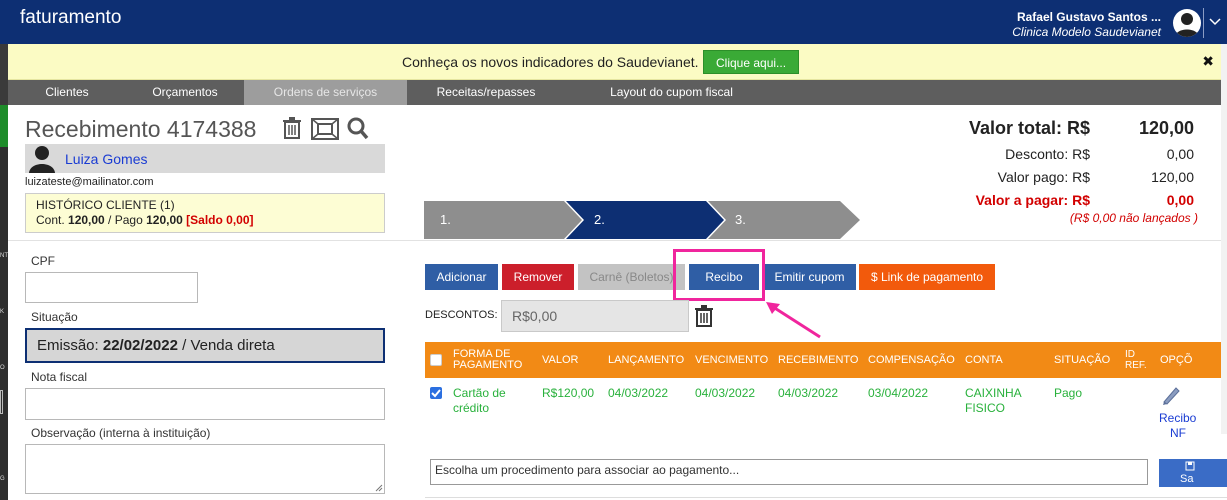  Describe the element at coordinates (358, 130) in the screenshot. I see `search-icon` at that location.